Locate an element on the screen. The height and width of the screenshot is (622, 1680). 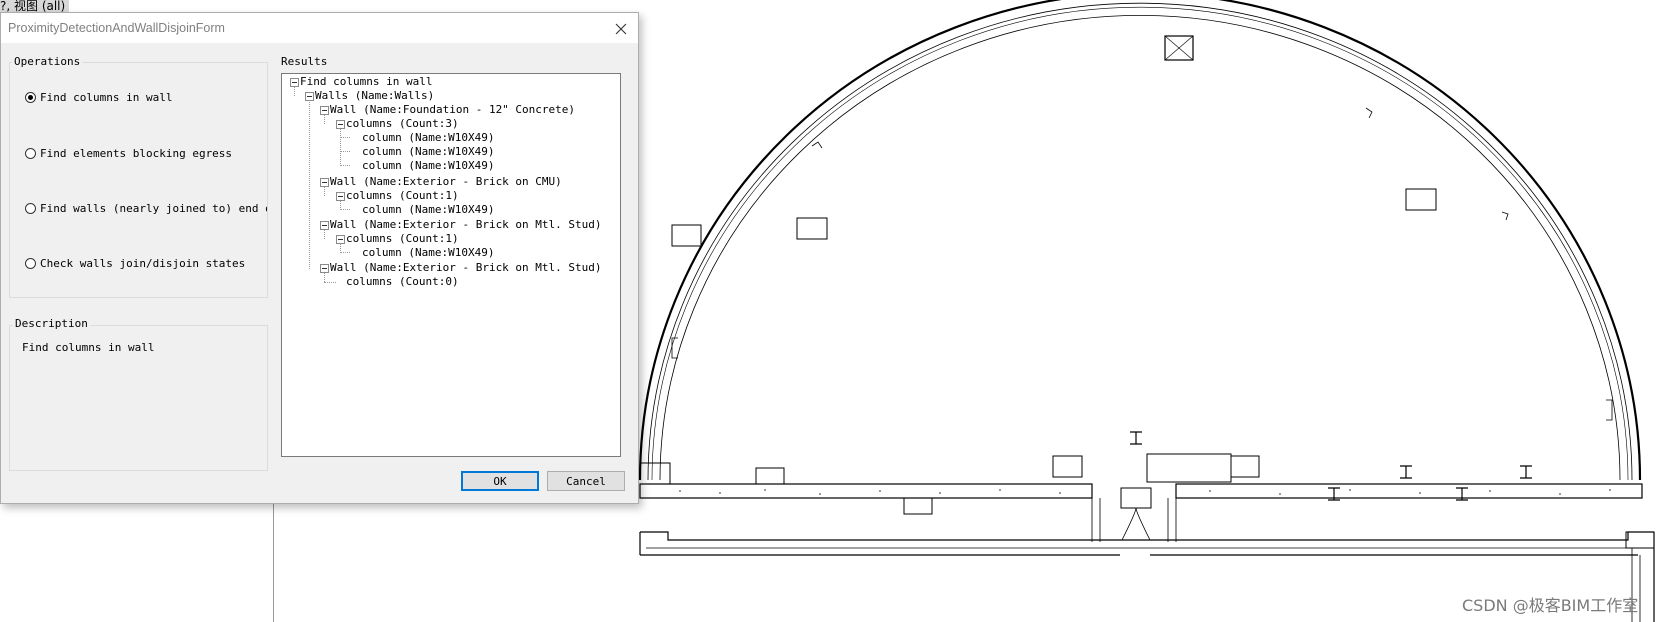
operations-label: Operations is located at coordinates (47, 61).